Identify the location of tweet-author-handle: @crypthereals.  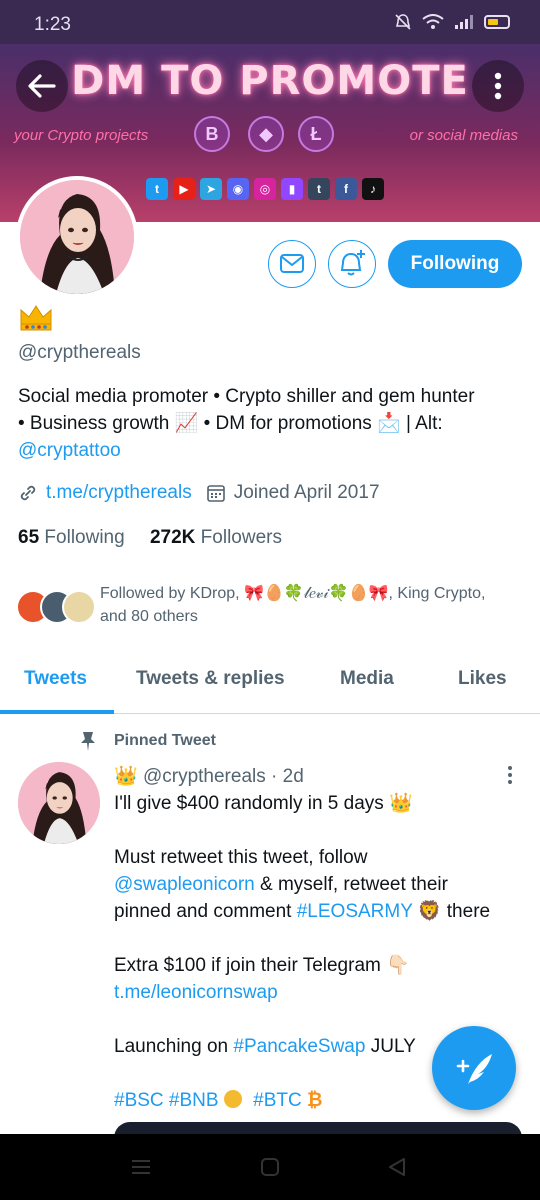
(204, 776).